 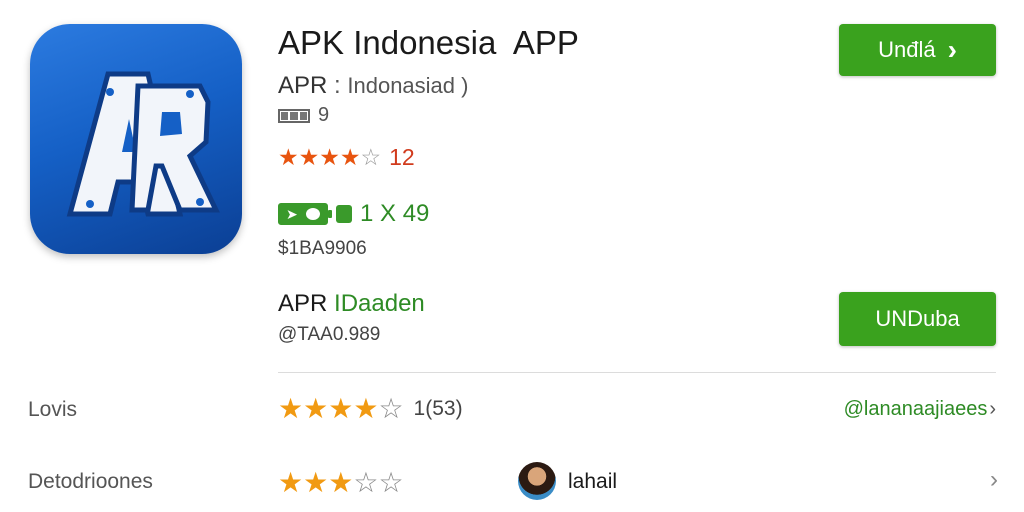 What do you see at coordinates (53, 409) in the screenshot?
I see `row-label-reviews: Lovis` at bounding box center [53, 409].